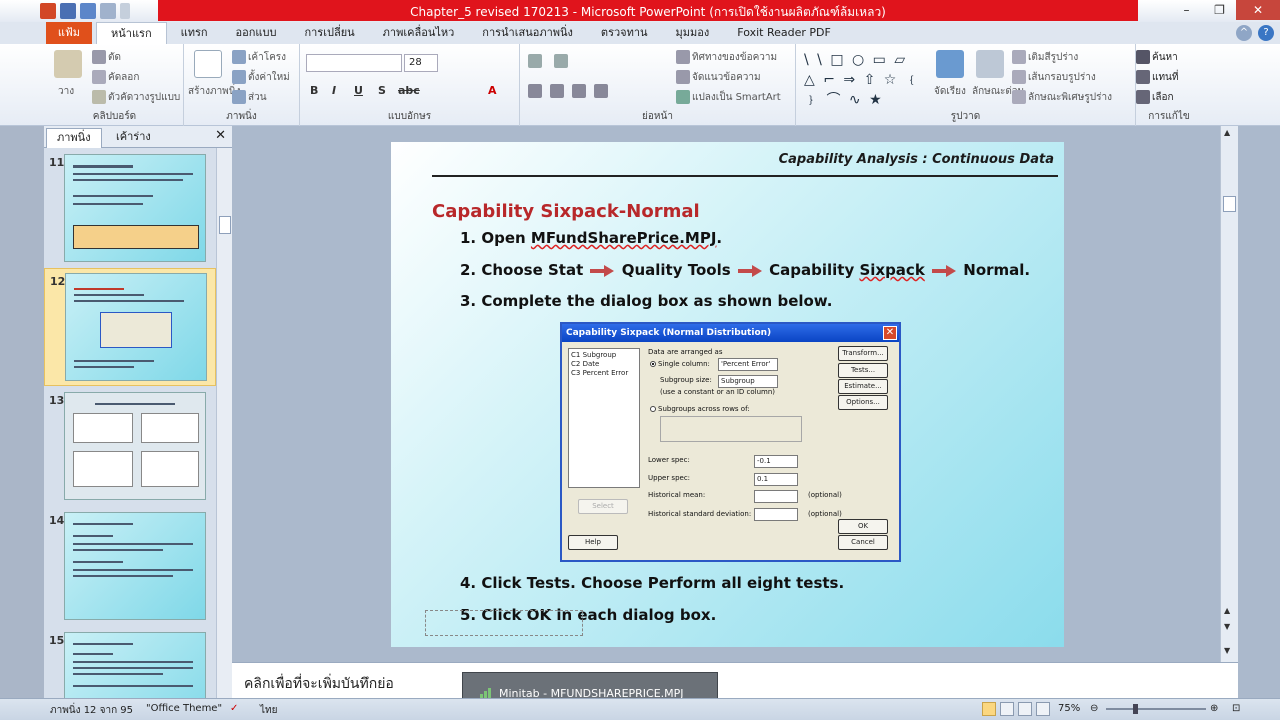 This screenshot has height=720, width=1280. What do you see at coordinates (358, 90) in the screenshot?
I see `underline-button: U` at bounding box center [358, 90].